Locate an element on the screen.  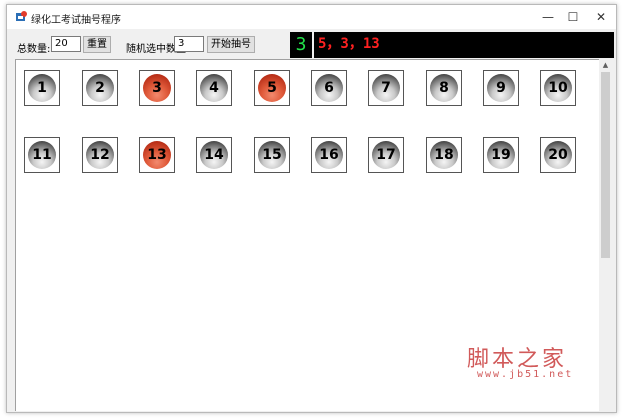
ball-tile: 12 is located at coordinates (100, 155).